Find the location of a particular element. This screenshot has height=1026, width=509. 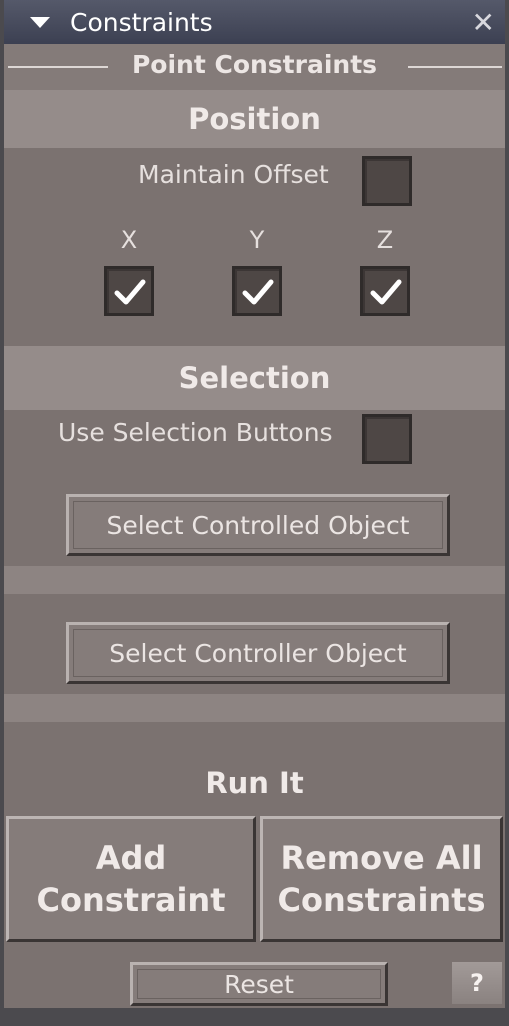

reset-label: Reset is located at coordinates (259, 984).